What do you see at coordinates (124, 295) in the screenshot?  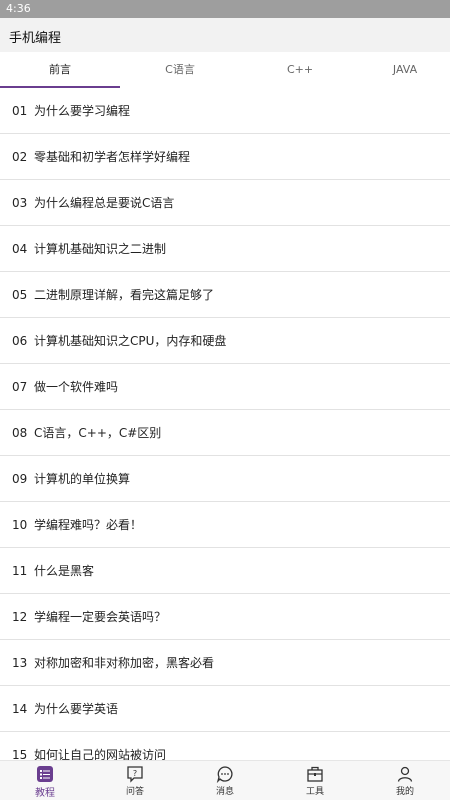 I see `item-title: 二进制原理详解，看完这篇足够了` at bounding box center [124, 295].